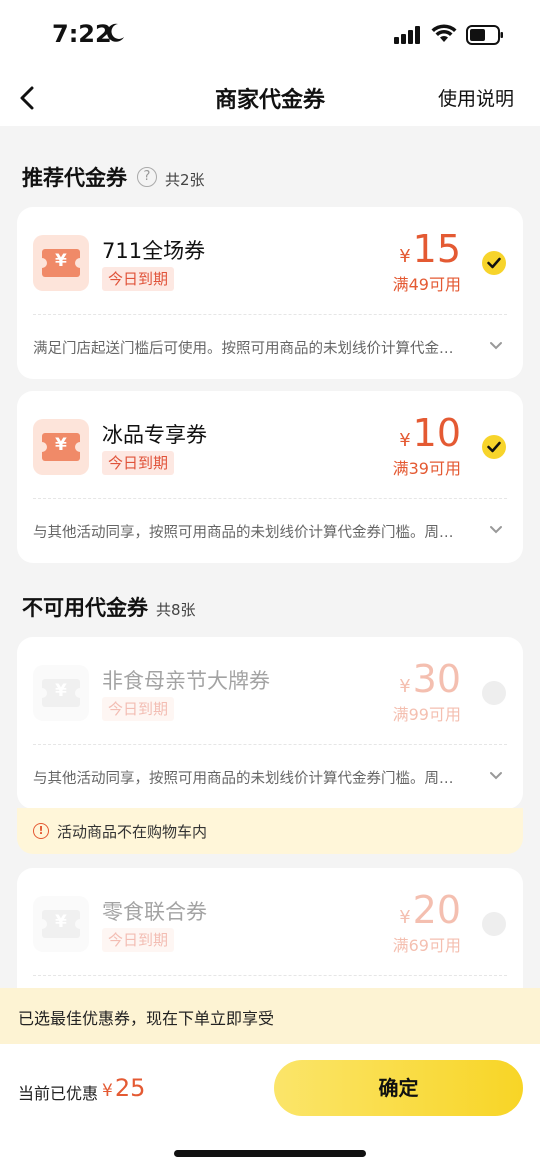 This screenshot has height=1168, width=540. Describe the element at coordinates (436, 679) in the screenshot. I see `coupon-amount: 30` at that location.